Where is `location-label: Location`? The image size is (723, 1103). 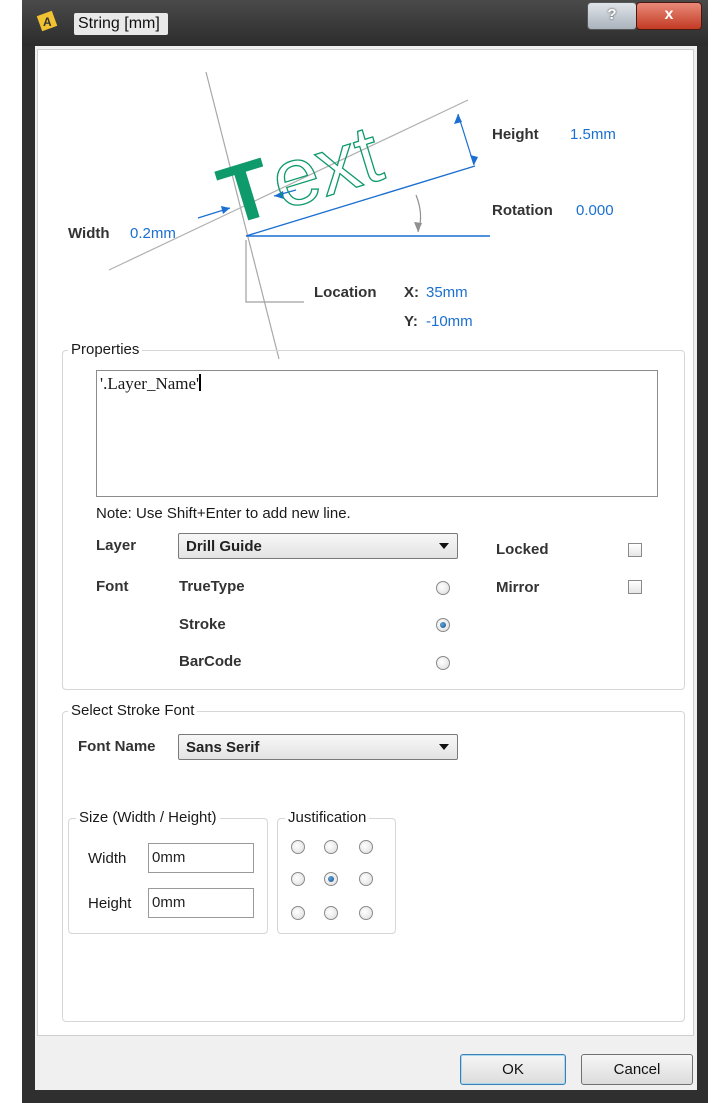 location-label: Location is located at coordinates (345, 292).